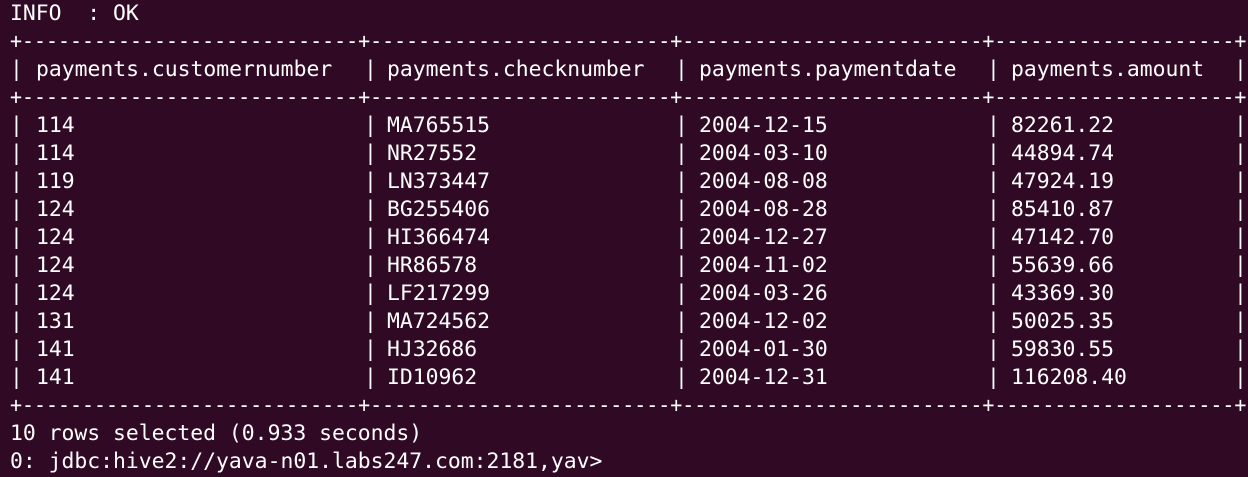 This screenshot has width=1248, height=477. I want to click on cell-paymentdate: 2004-08-08, so click(763, 181).